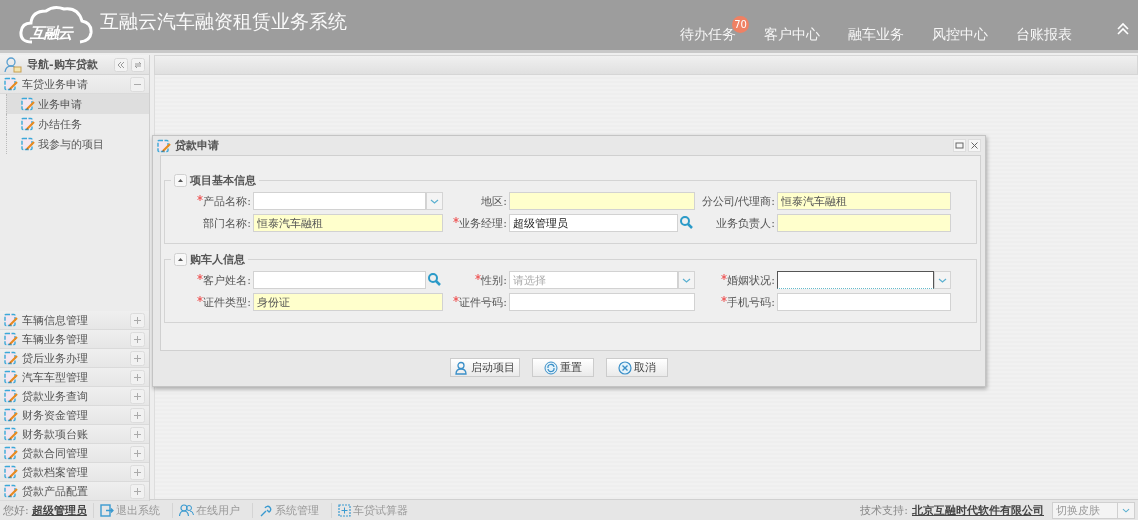 The height and width of the screenshot is (520, 1138). Describe the element at coordinates (60, 104) in the screenshot. I see `tree-item-label: 业务申请` at that location.